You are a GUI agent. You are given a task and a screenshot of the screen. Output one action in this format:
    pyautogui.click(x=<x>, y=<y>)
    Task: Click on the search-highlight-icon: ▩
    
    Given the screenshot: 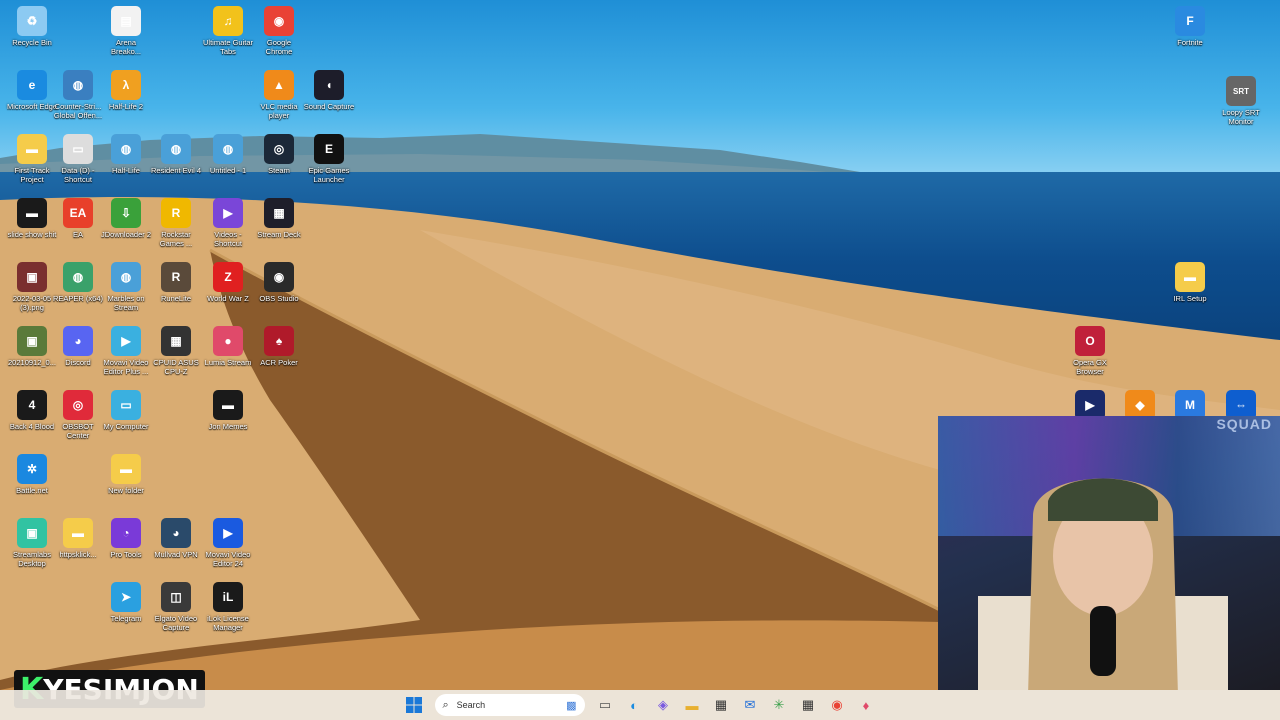 What is the action you would take?
    pyautogui.click(x=571, y=705)
    